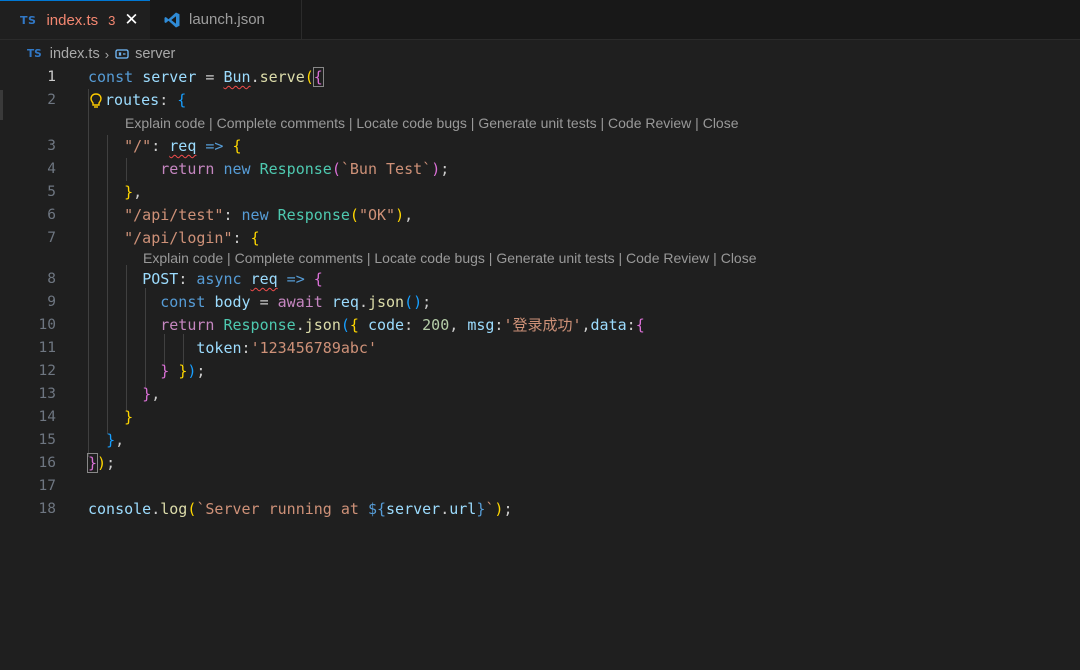 The image size is (1080, 670). Describe the element at coordinates (51, 215) in the screenshot. I see `line-number: 6` at that location.